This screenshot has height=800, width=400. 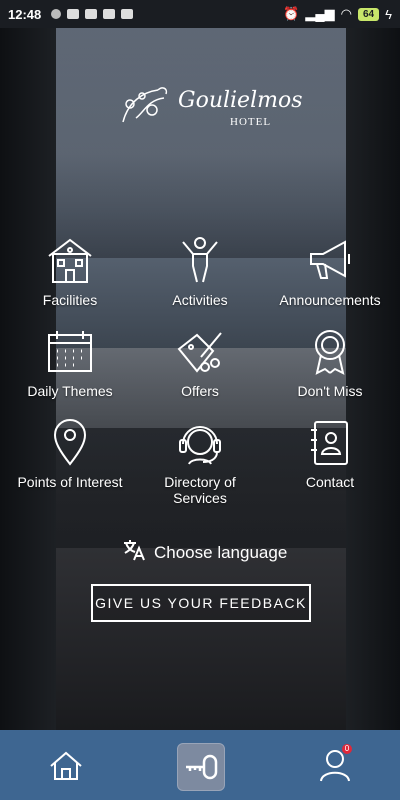 I want to click on notification-badge: 0, so click(x=347, y=749).